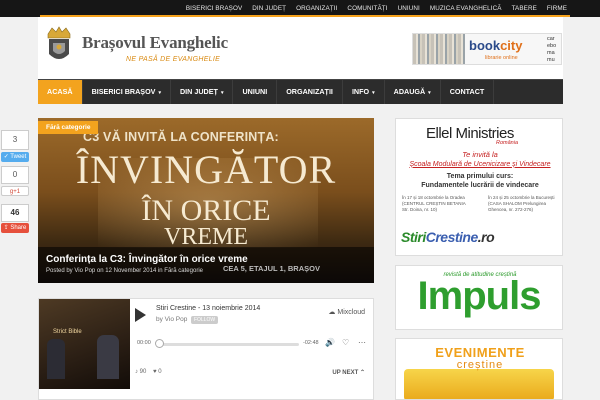  Describe the element at coordinates (311, 343) in the screenshot. I see `time-remaining: -02:48` at that location.